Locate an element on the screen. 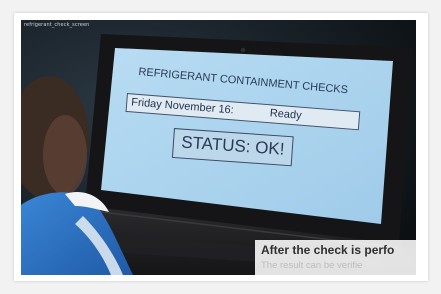 The height and width of the screenshot is (294, 441). webcam is located at coordinates (243, 50).